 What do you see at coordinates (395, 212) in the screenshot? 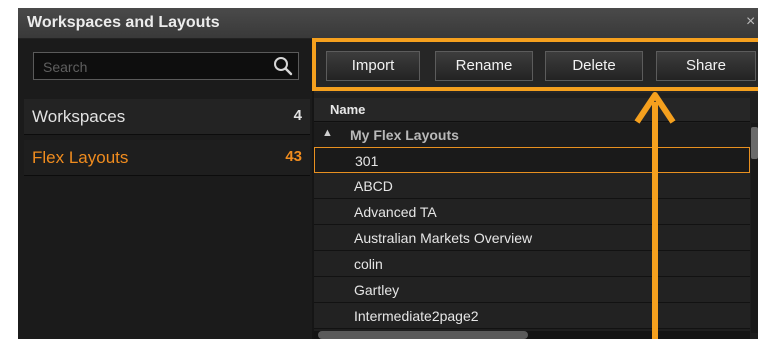
I see `list-item-label: Advanced TA` at bounding box center [395, 212].